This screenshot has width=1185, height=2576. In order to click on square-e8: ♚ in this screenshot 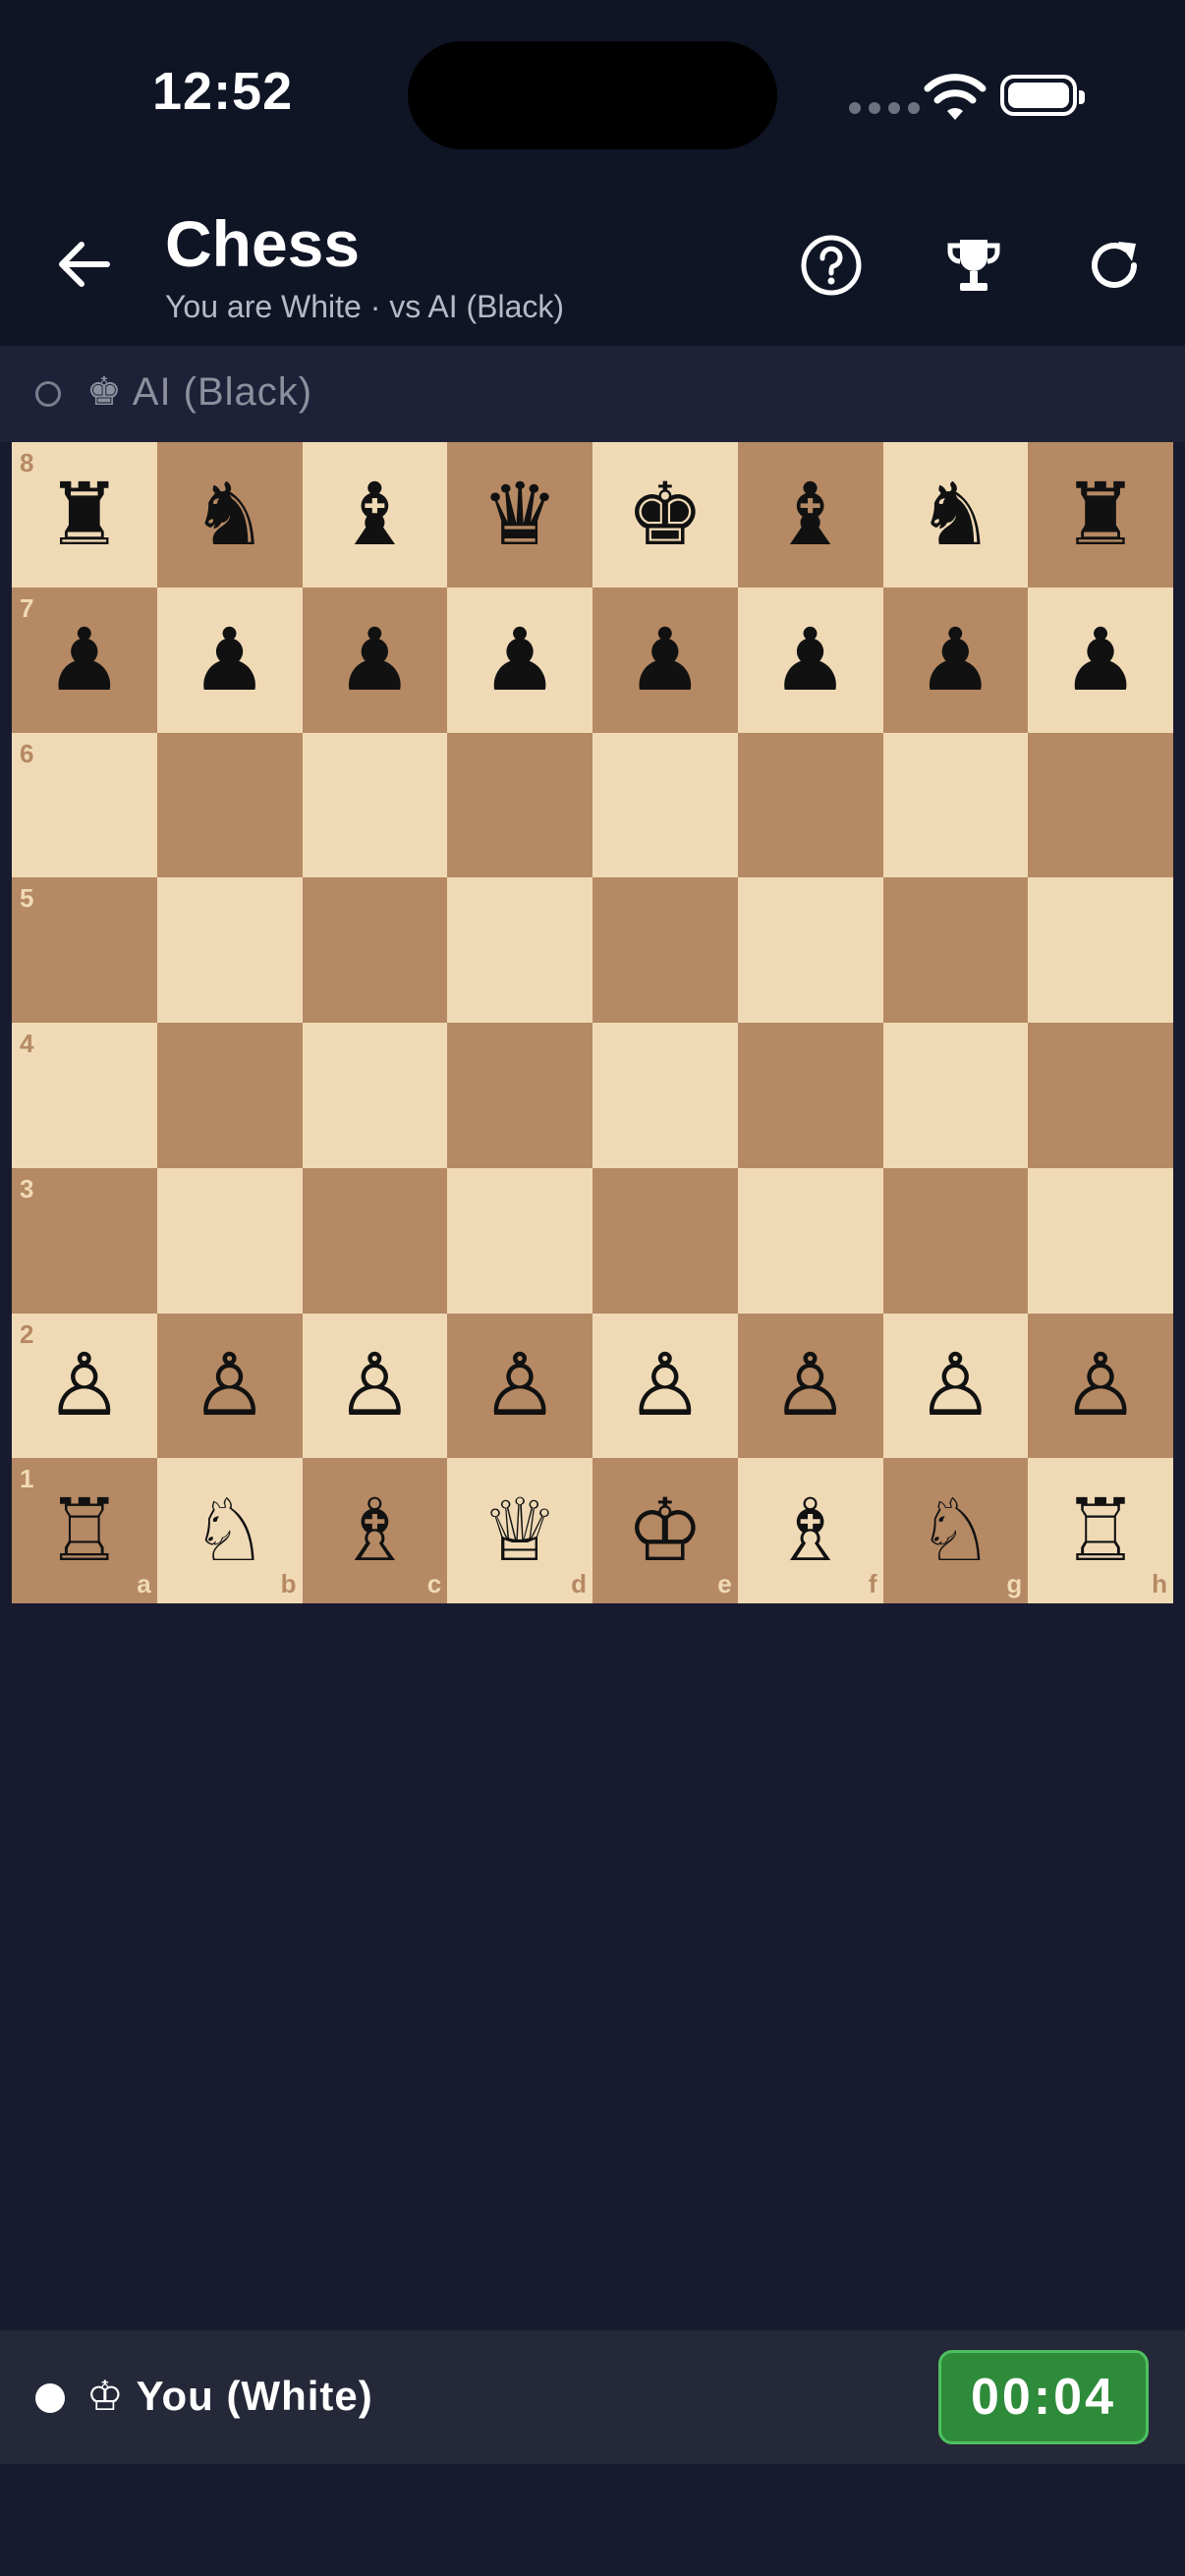, I will do `click(665, 515)`.